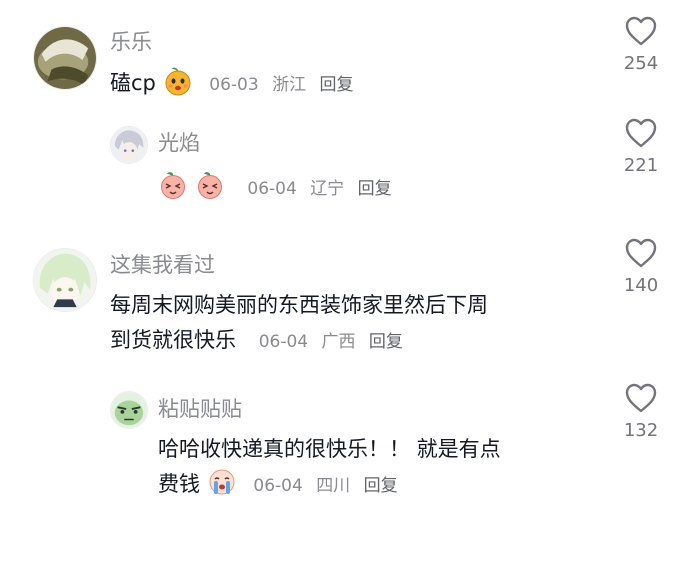  What do you see at coordinates (299, 305) in the screenshot?
I see `comment-body-line1: 每周末网购美丽的东西装饰家里然后下周` at bounding box center [299, 305].